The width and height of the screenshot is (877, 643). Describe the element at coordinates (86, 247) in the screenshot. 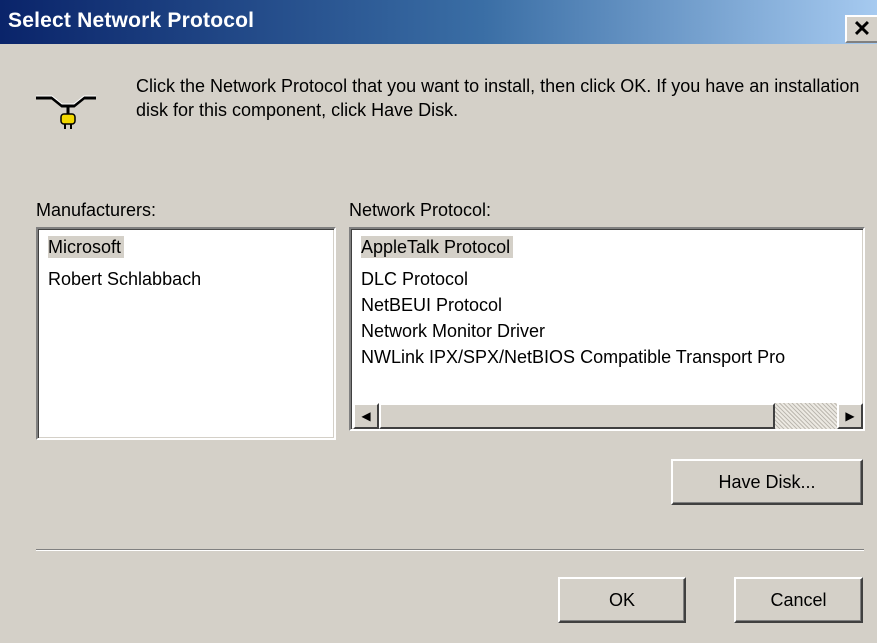

I see `manufacturer-item-microsoft: Microsoft` at that location.